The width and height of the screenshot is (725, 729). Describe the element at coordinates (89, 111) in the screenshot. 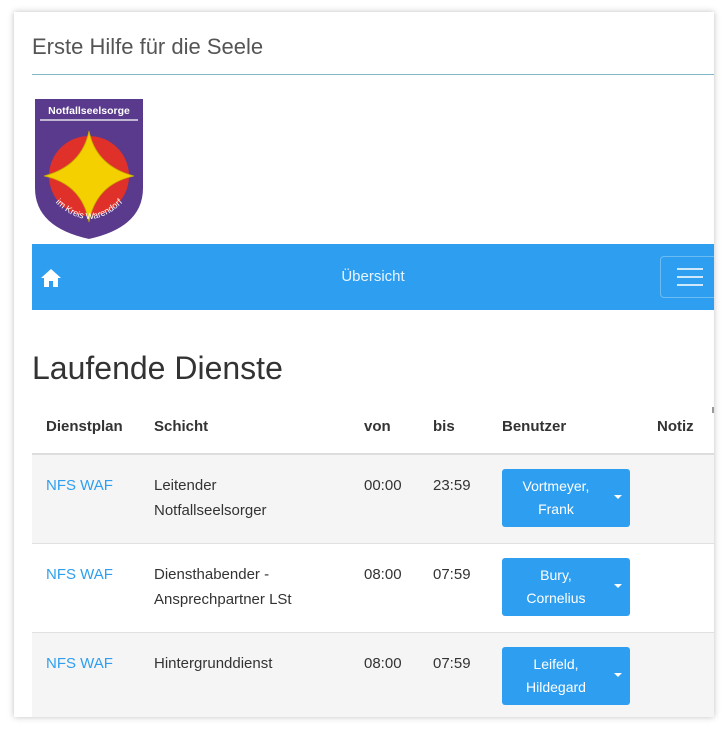

I see `logo-text-top: Notfallseelsorge` at that location.